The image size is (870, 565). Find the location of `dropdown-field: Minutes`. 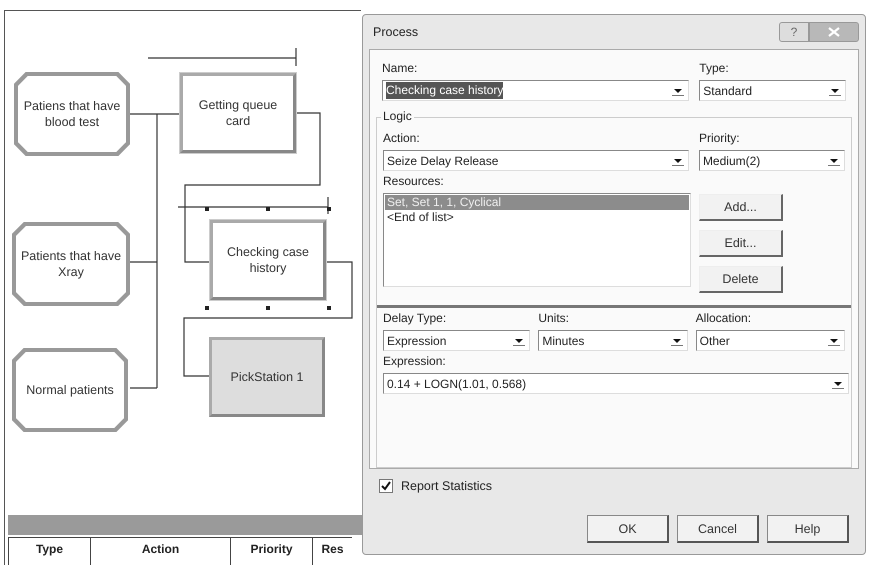

dropdown-field: Minutes is located at coordinates (613, 340).